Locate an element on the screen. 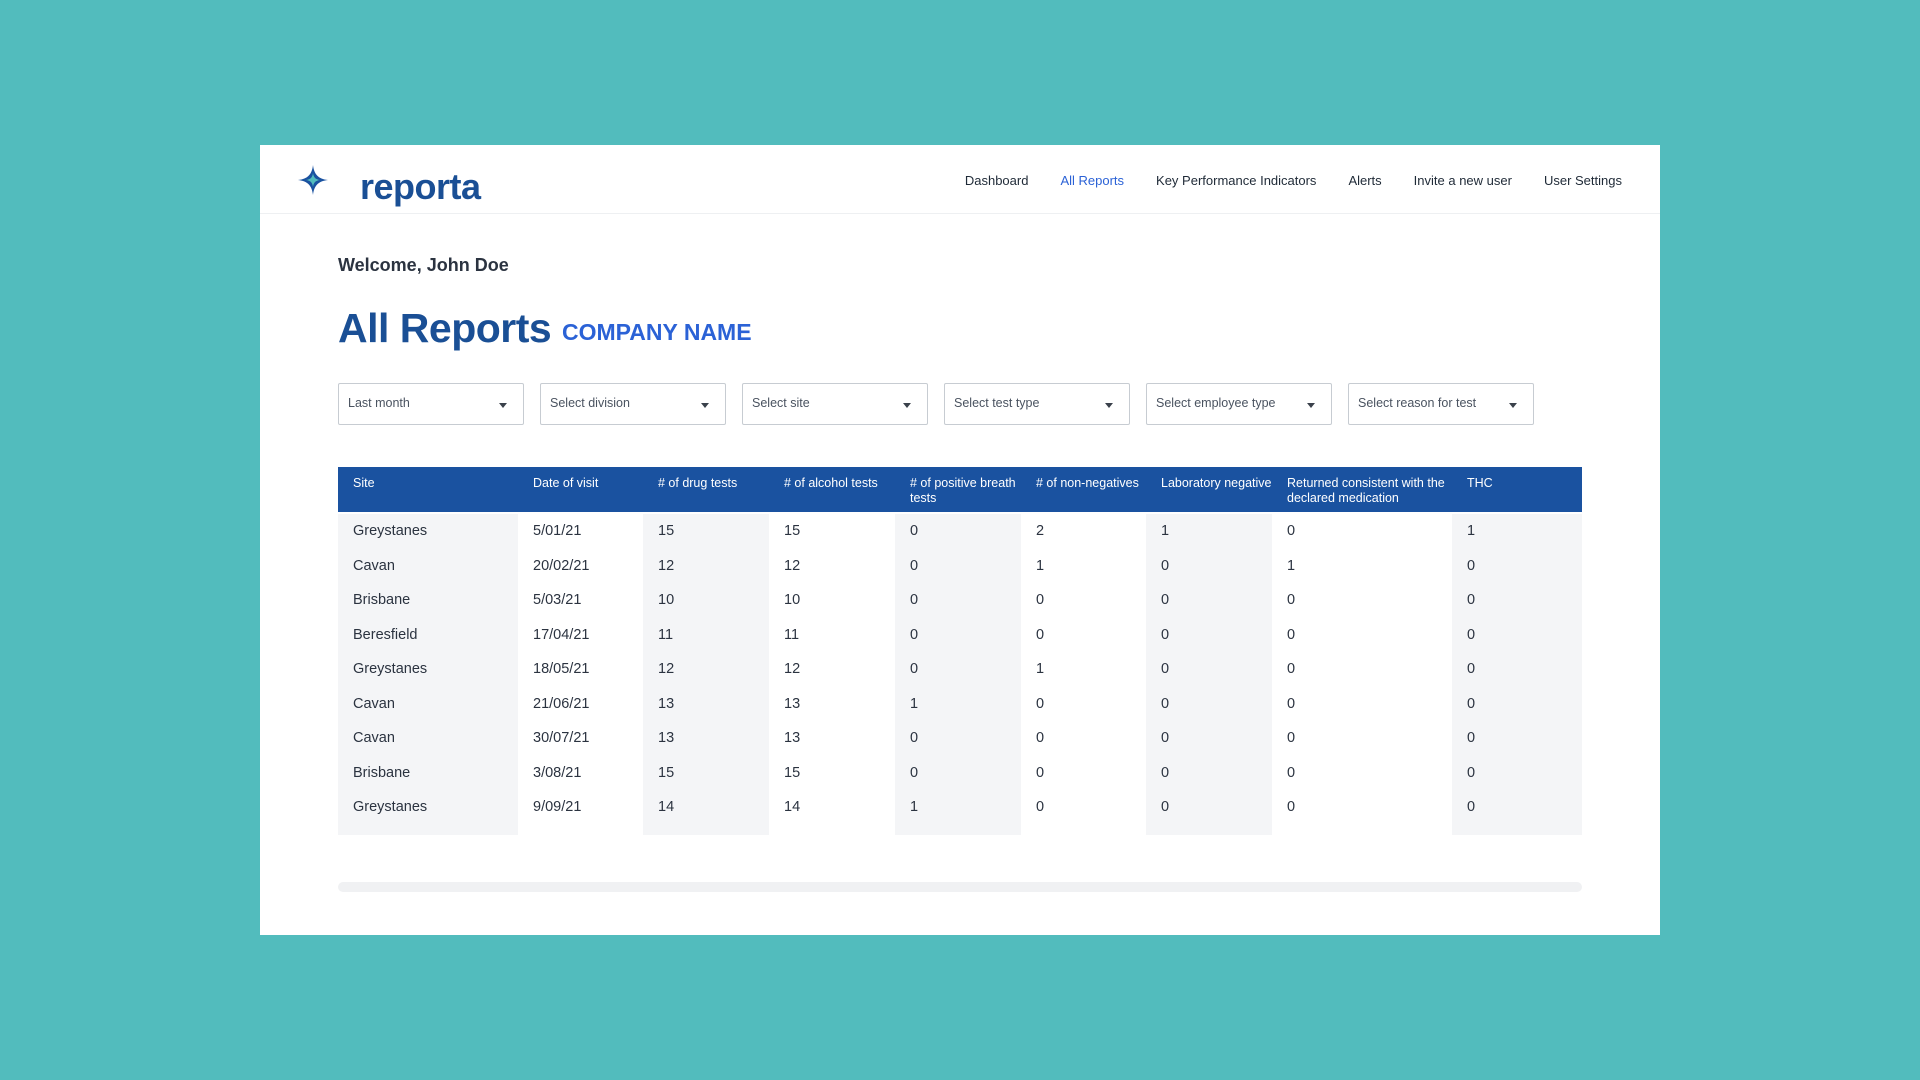 The width and height of the screenshot is (1920, 1080). table-cell: 18/05/21 is located at coordinates (561, 669).